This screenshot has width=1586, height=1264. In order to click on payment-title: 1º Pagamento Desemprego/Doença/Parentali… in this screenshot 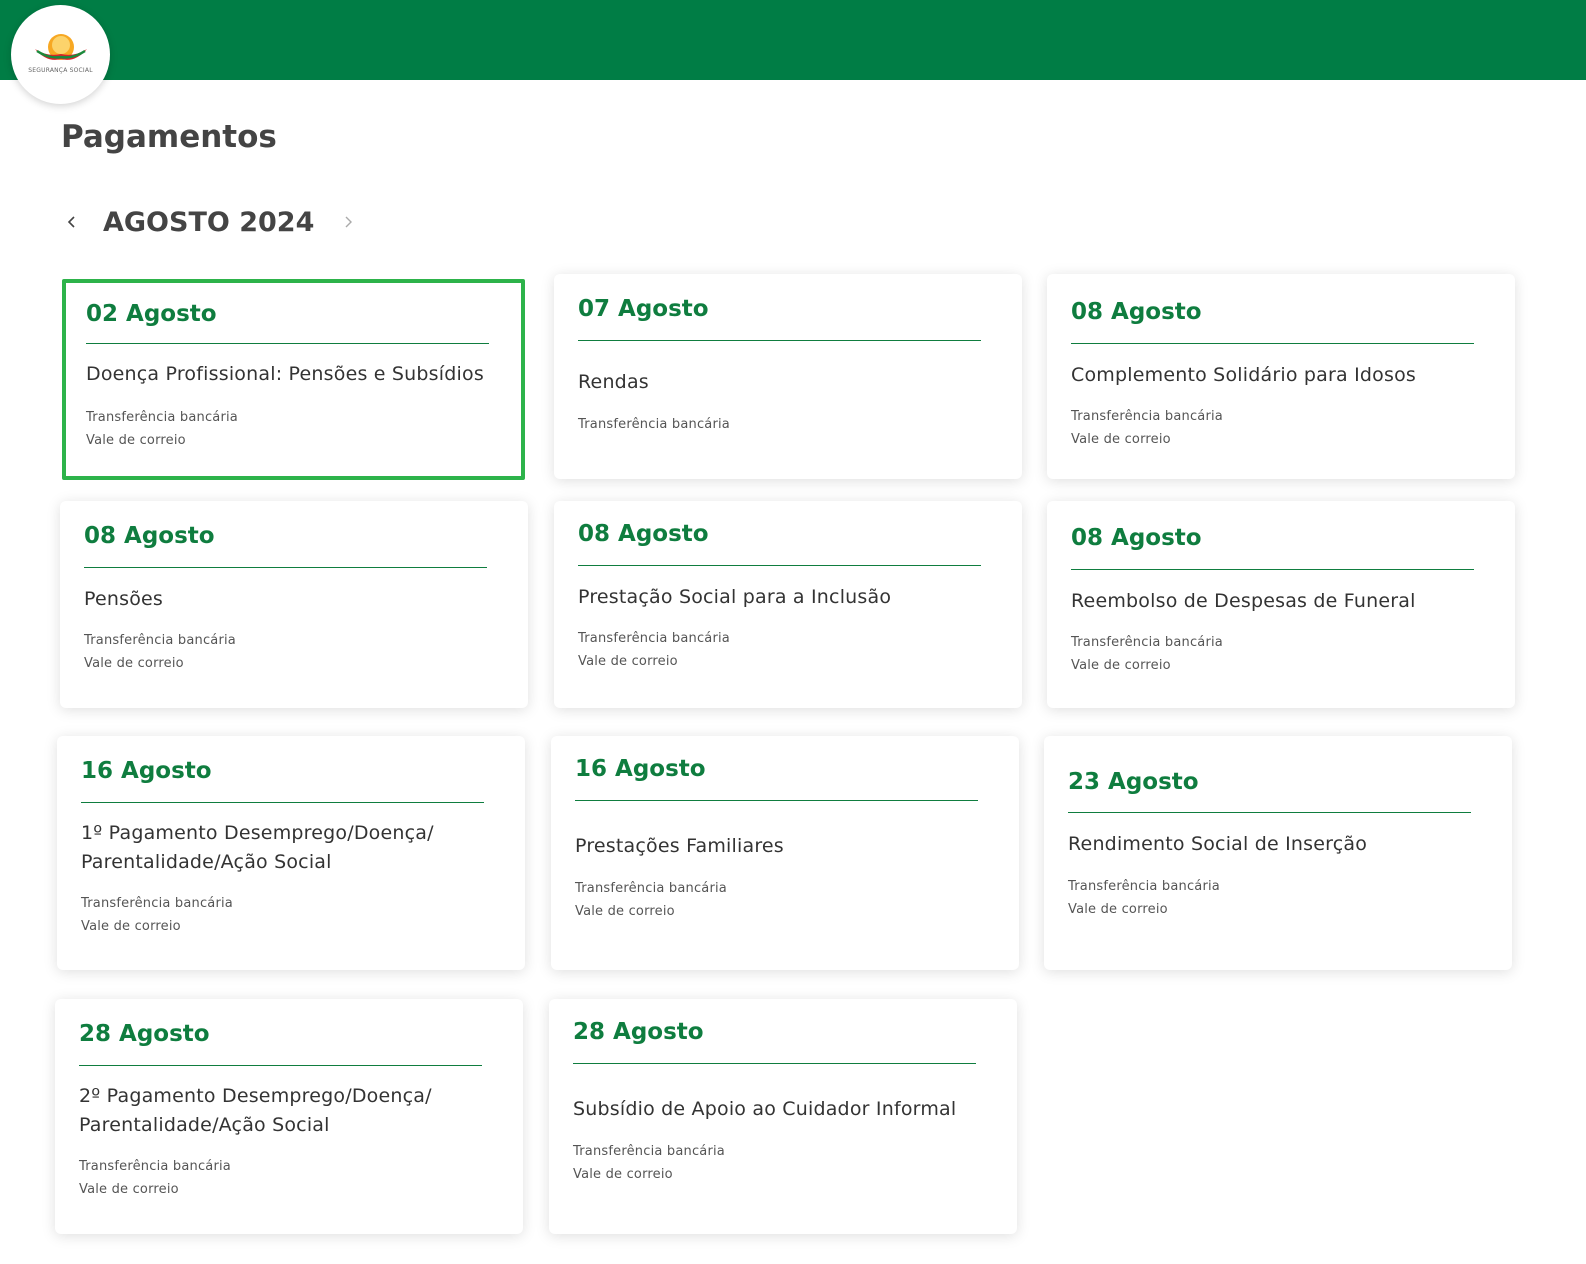, I will do `click(257, 848)`.